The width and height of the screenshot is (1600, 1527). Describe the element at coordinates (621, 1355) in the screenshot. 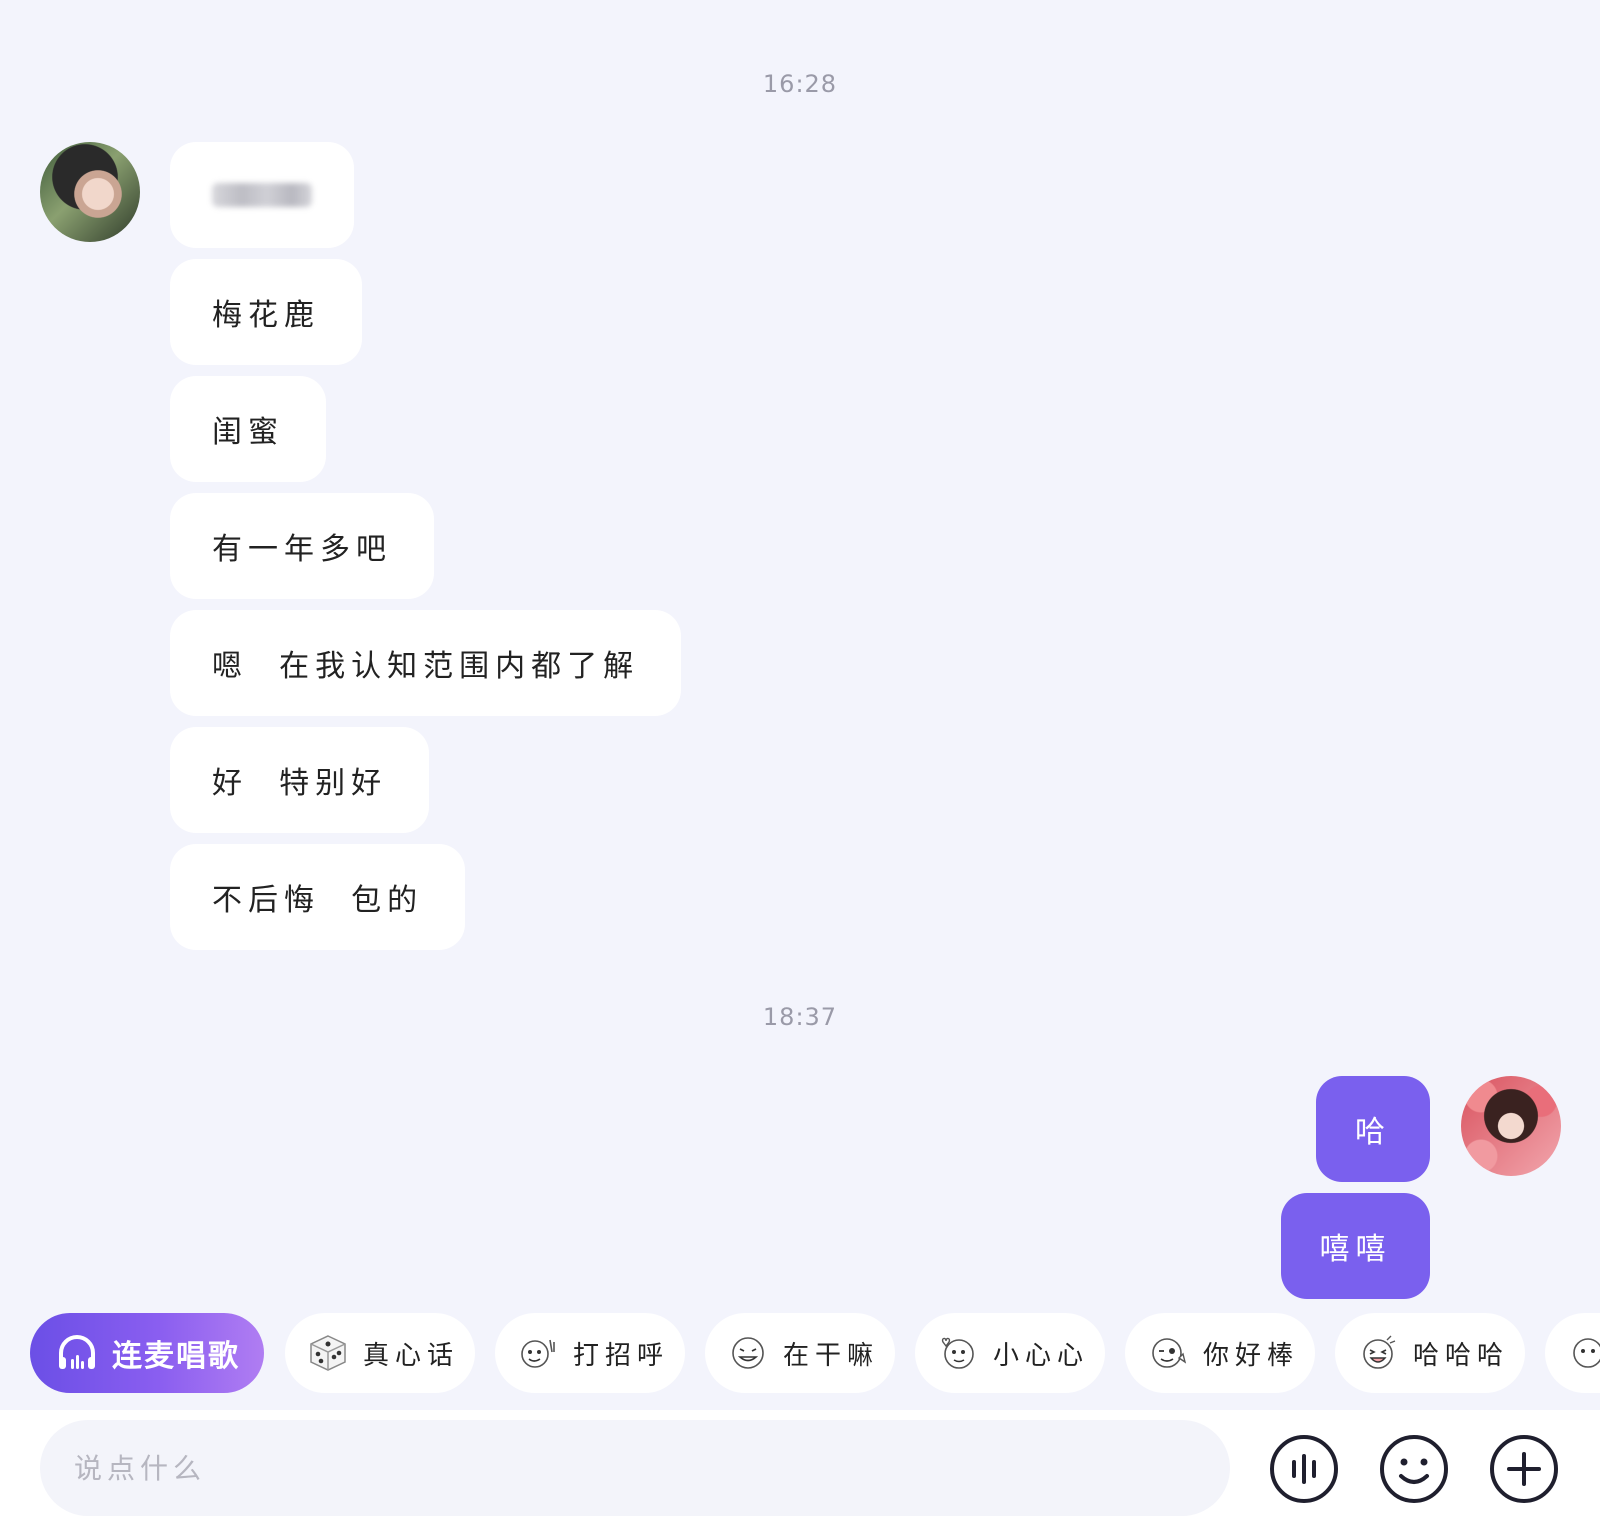

I see `chip-label: 打招呼` at that location.